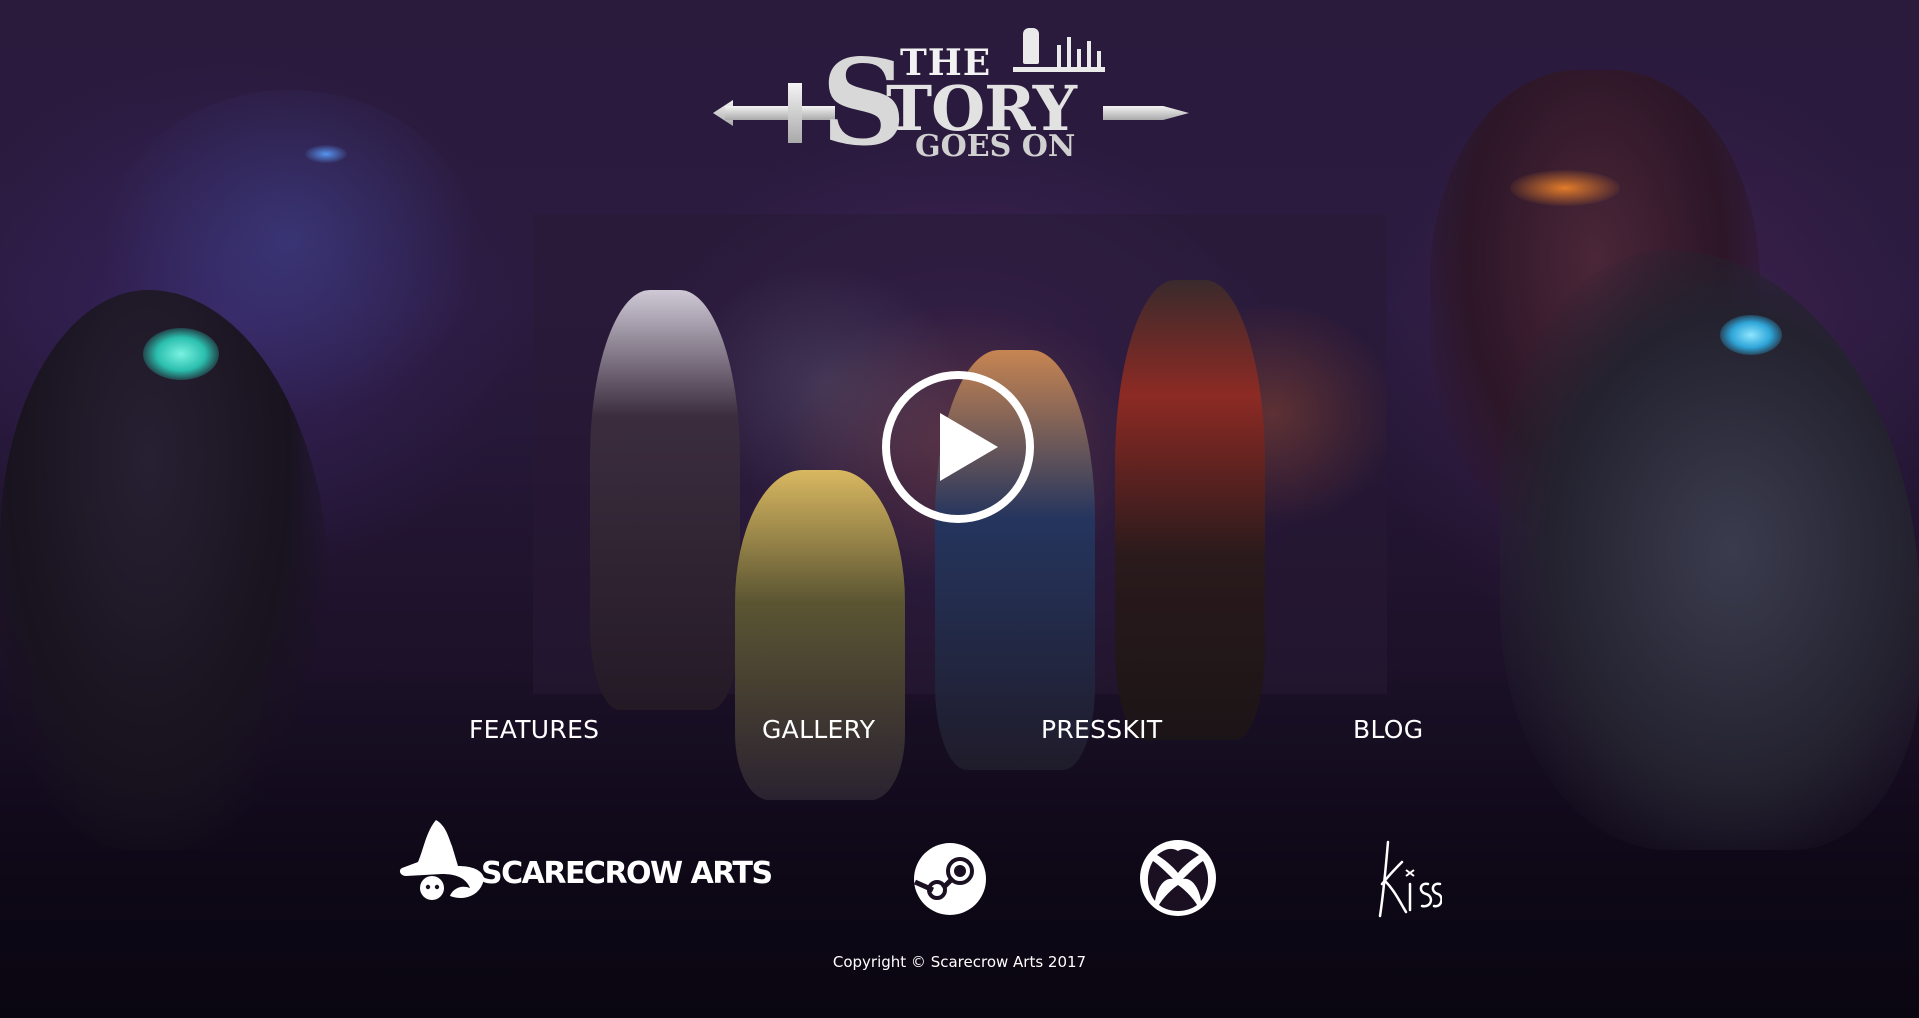 The height and width of the screenshot is (1018, 1919). What do you see at coordinates (953, 98) in the screenshot?
I see `game-logo: THE S TORY GOES ON` at bounding box center [953, 98].